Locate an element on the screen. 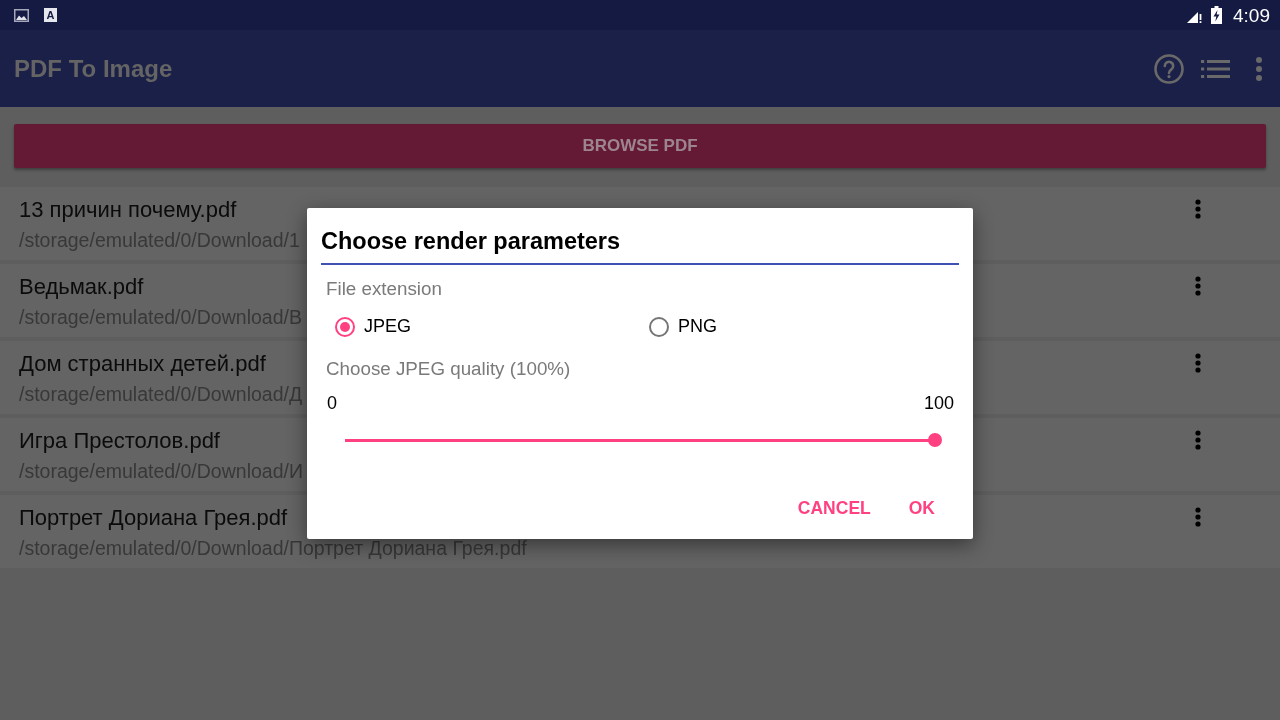  section-label: File extension is located at coordinates (384, 289).